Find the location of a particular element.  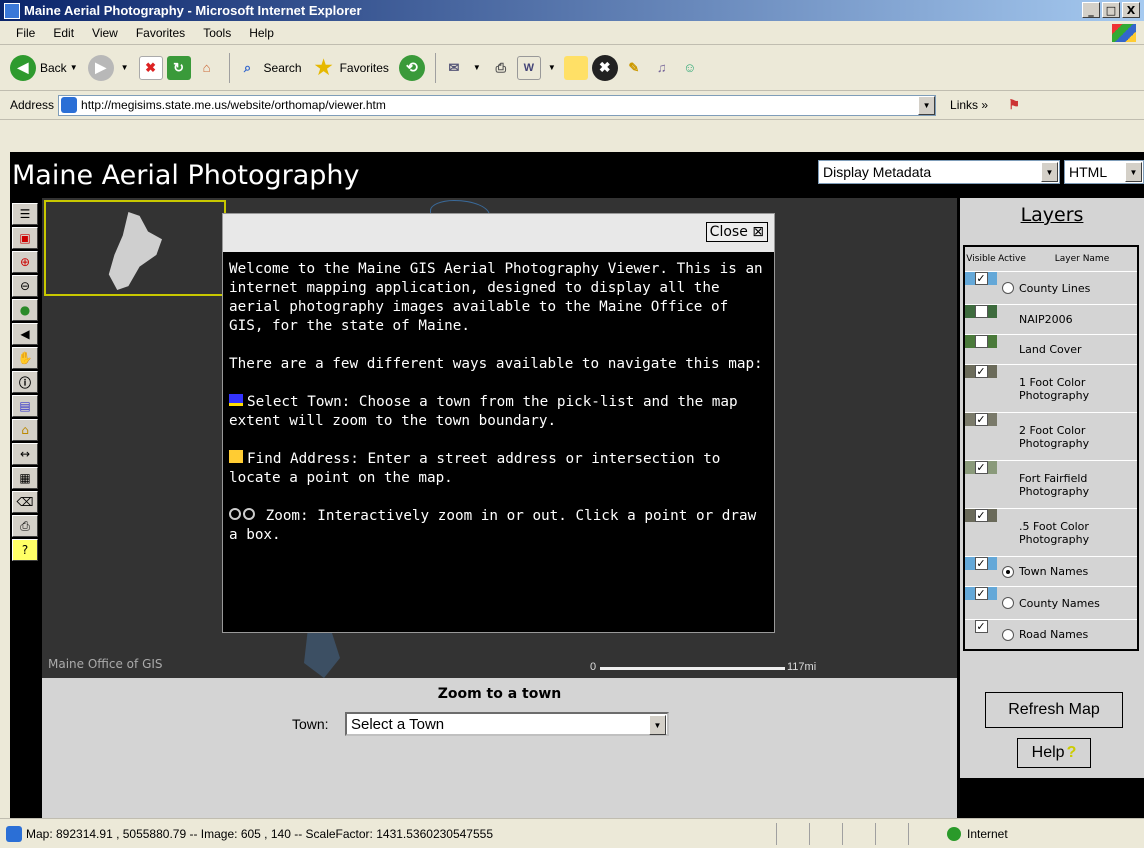

layer-name: .5 Foot Color Photography is located at coordinates (1054, 532).